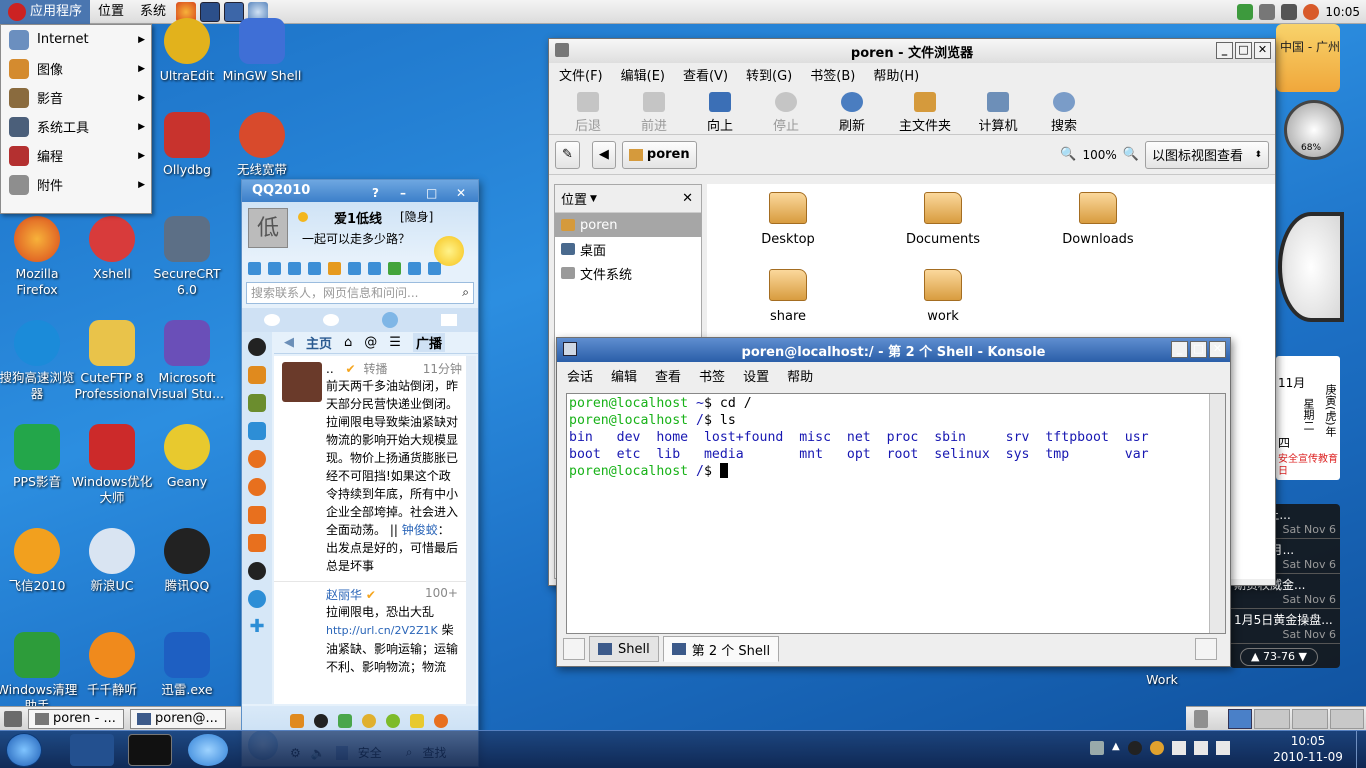 The width and height of the screenshot is (1366, 768). I want to click on volume-icon, so click(1289, 12).